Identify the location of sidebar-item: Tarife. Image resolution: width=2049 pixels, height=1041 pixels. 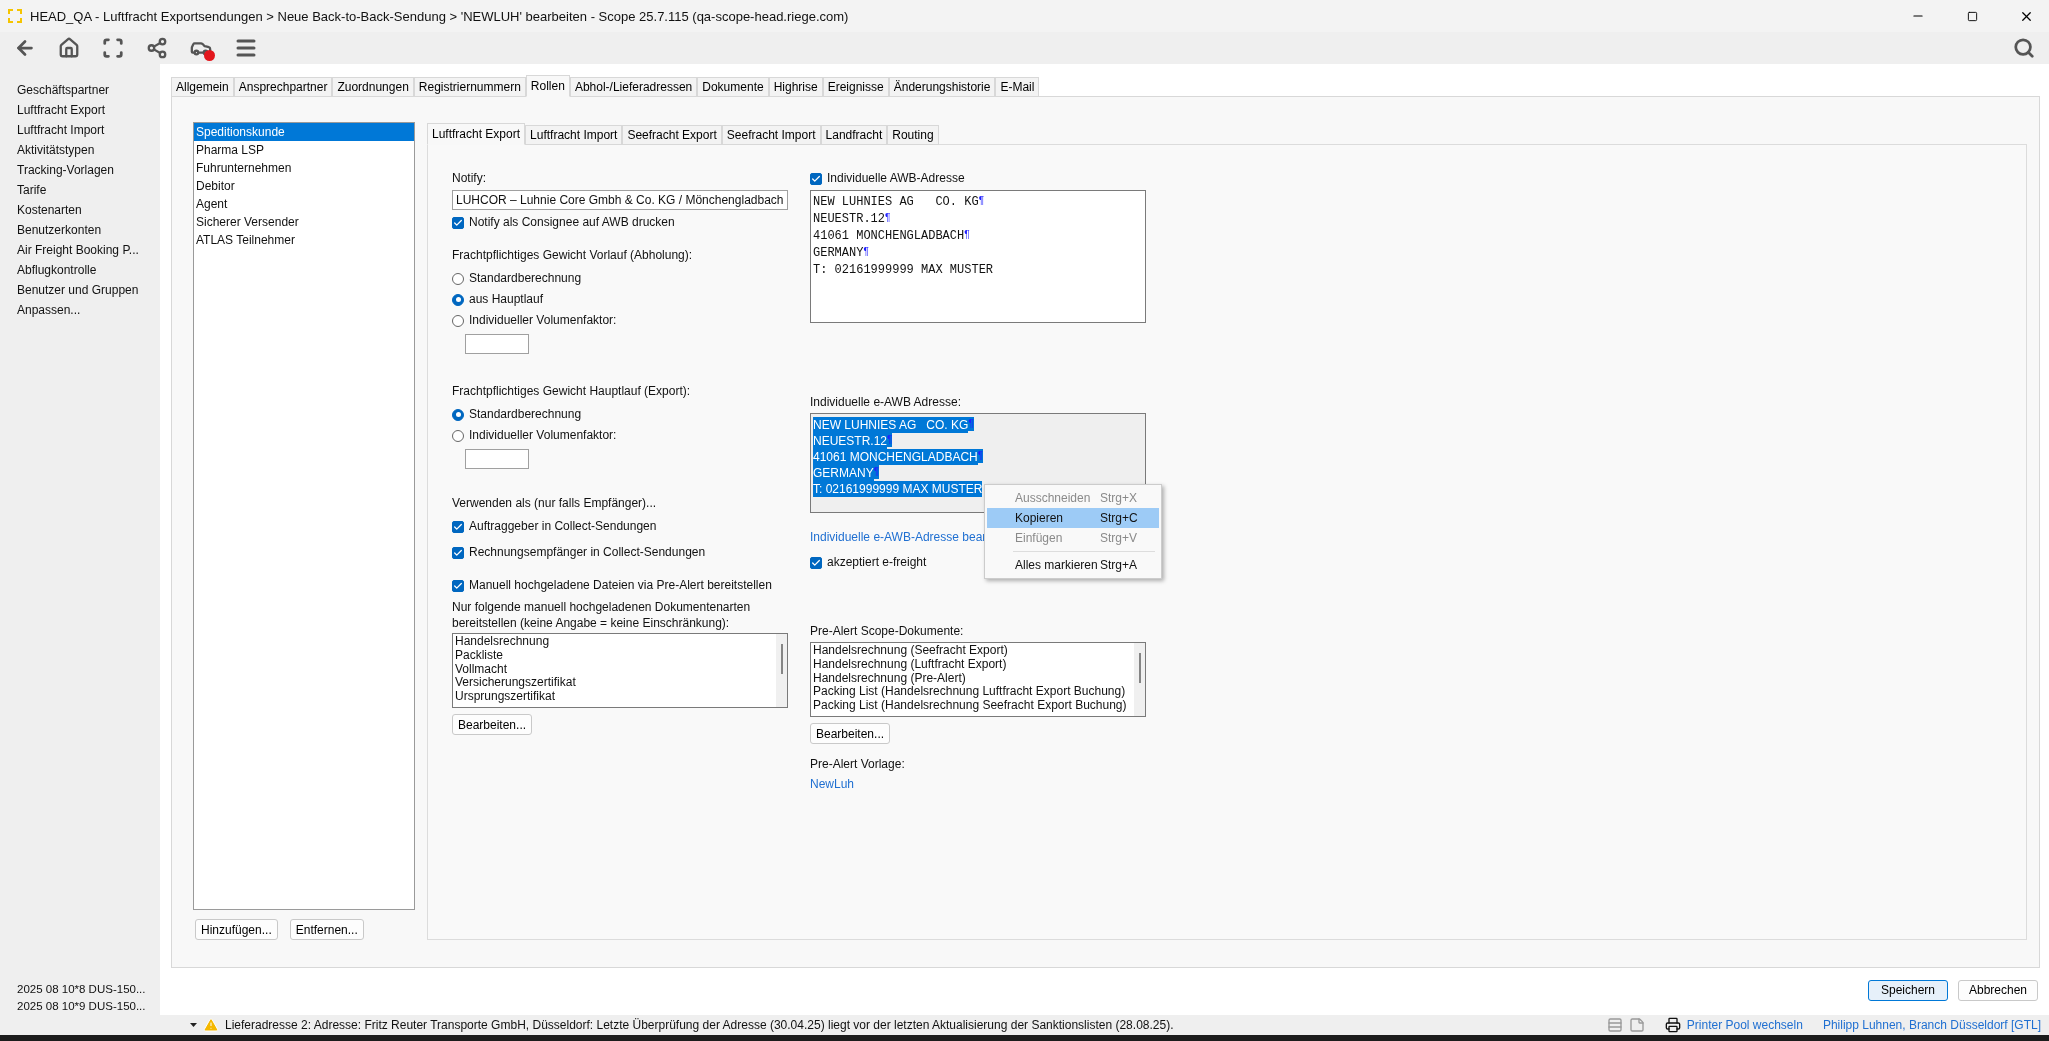
(88, 190).